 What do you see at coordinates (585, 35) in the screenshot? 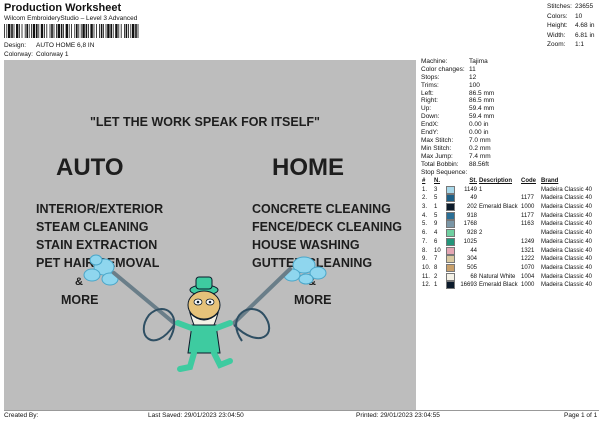
I see `stat-value: 6.81 in` at bounding box center [585, 35].